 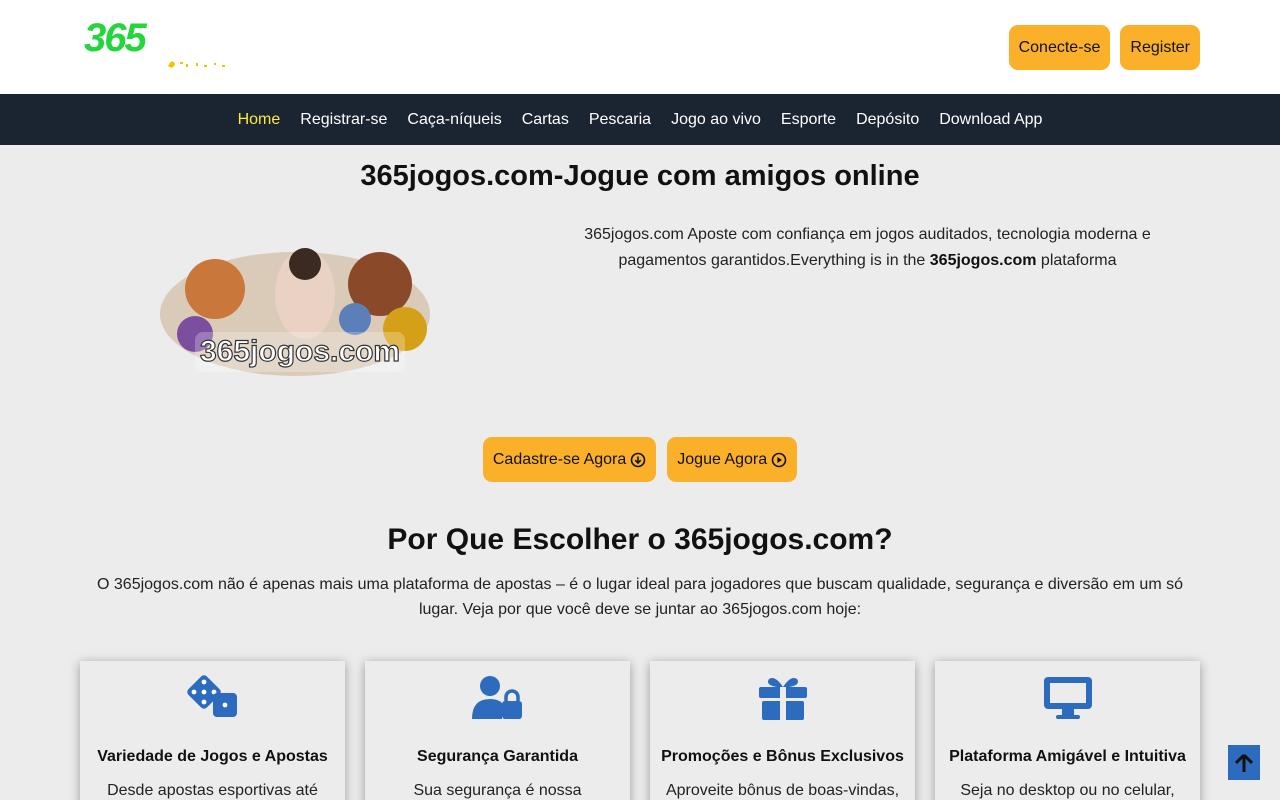 I want to click on nav-item-slots: Caça-níqueis, so click(x=454, y=119).